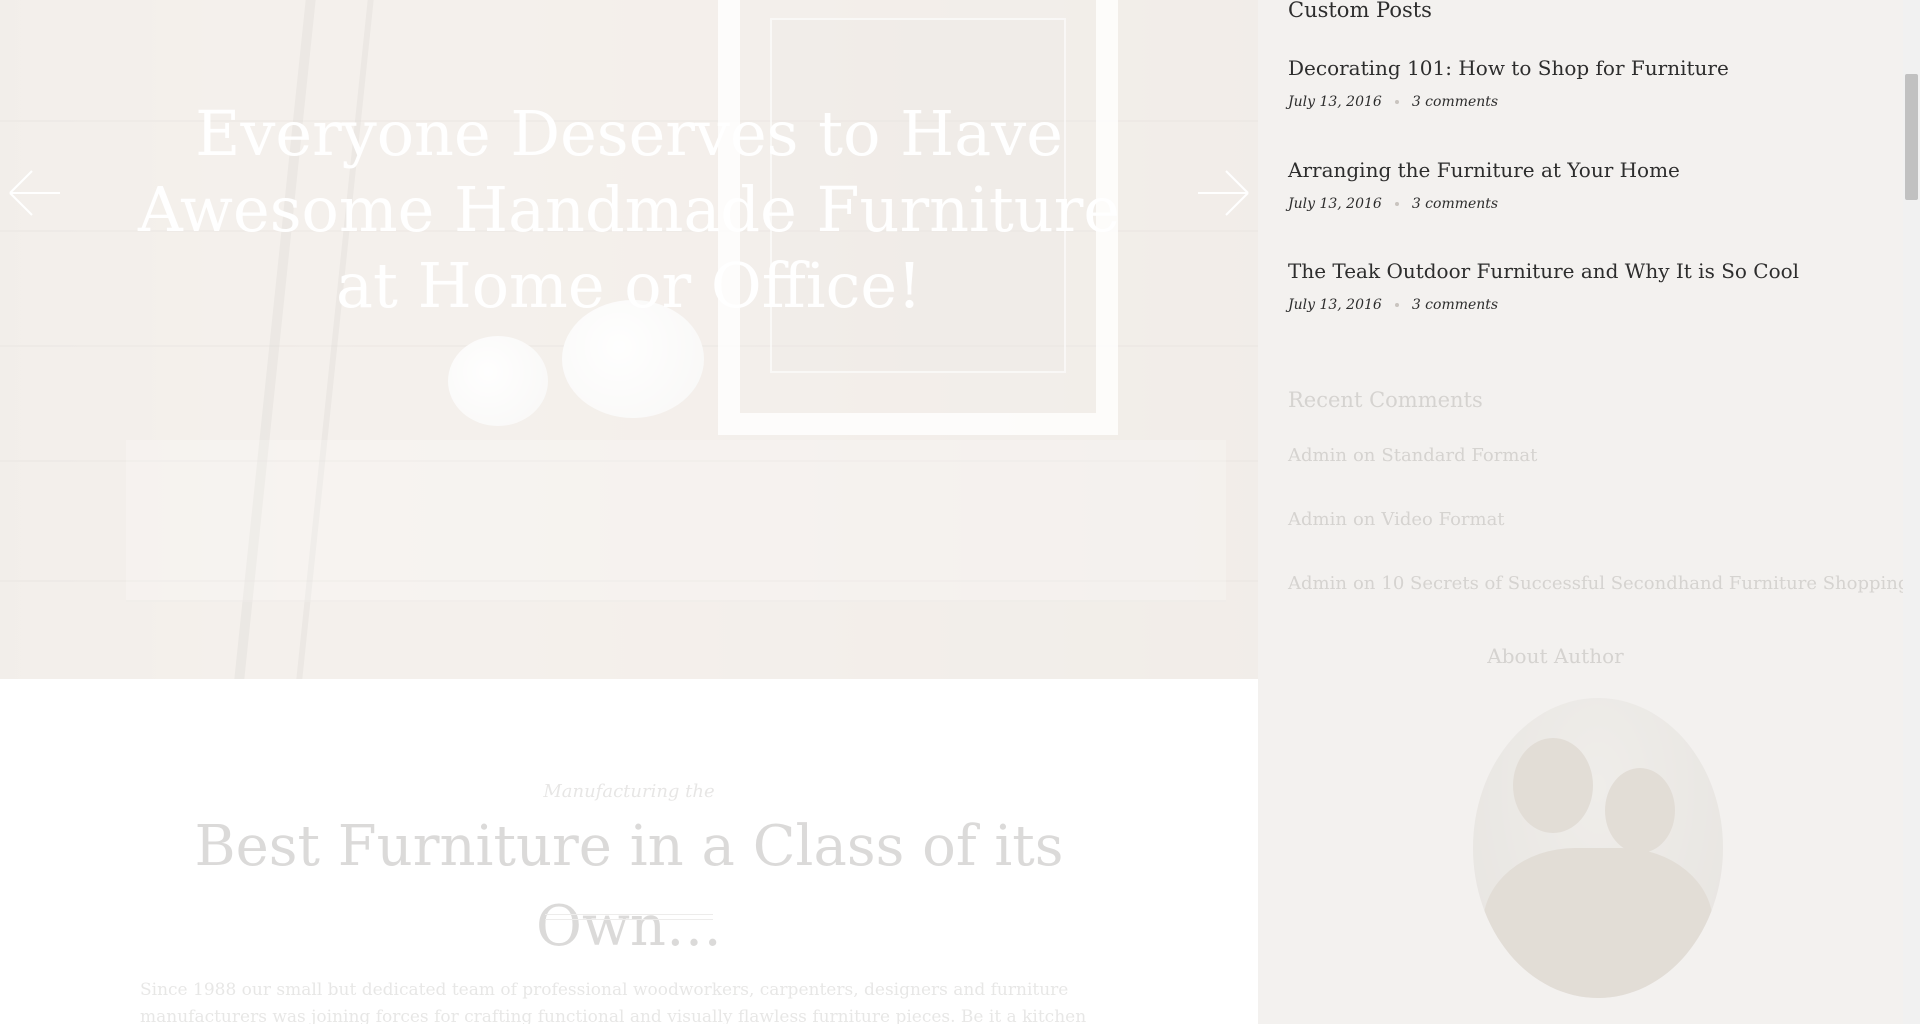 The image size is (1920, 1024). Describe the element at coordinates (1588, 455) in the screenshot. I see `comment-item: Admin on Standard Format` at that location.